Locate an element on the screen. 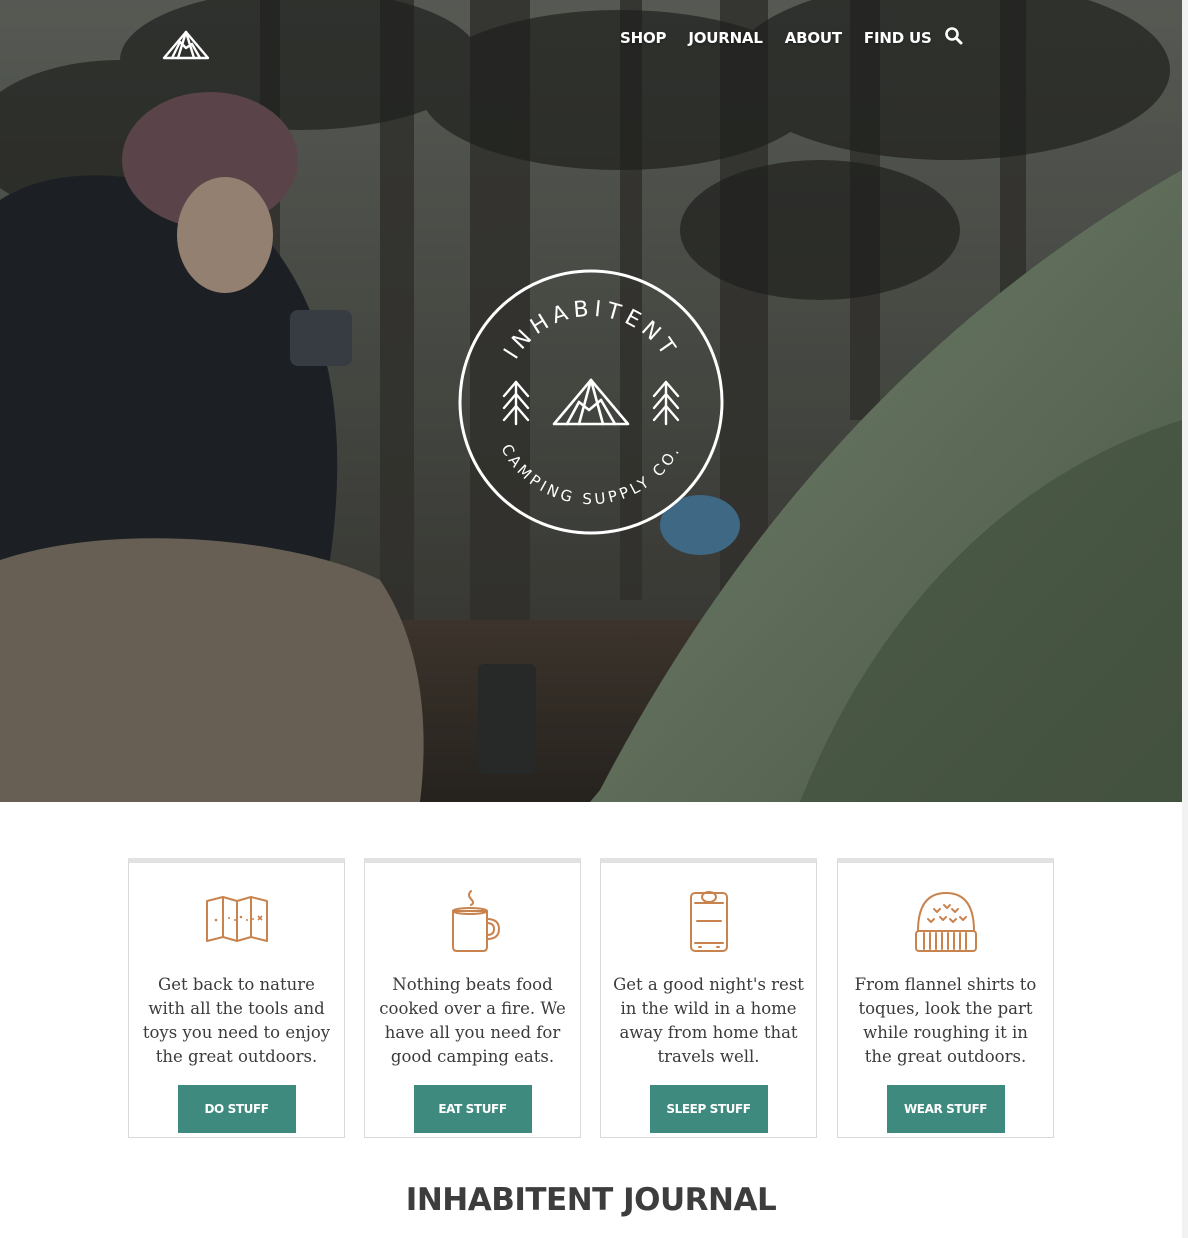 The image size is (1188, 1238). do-stuff-button: DO STUFF is located at coordinates (236, 1109).